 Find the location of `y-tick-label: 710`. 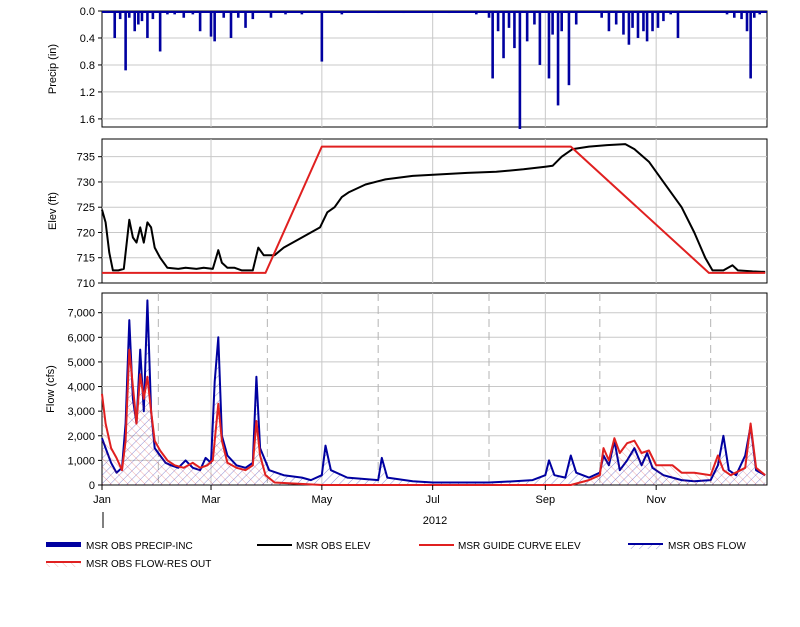

y-tick-label: 710 is located at coordinates (86, 284).